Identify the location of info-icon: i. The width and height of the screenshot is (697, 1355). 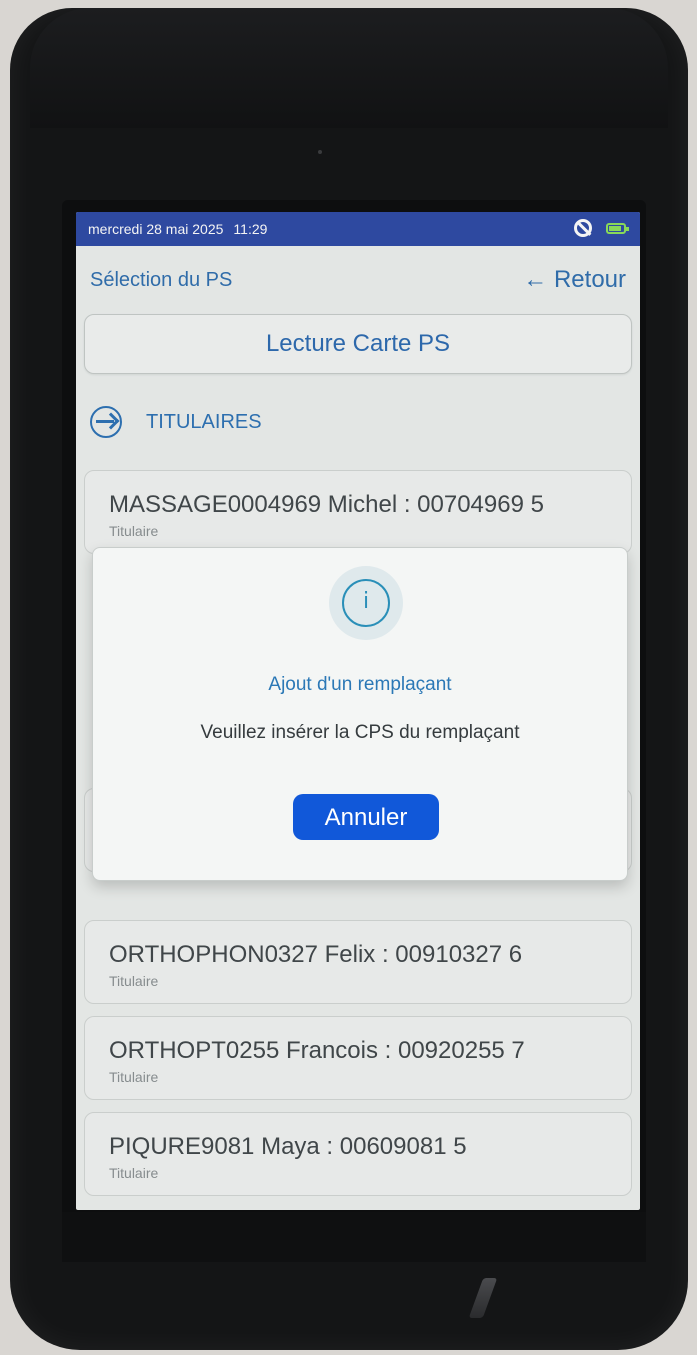
(366, 603).